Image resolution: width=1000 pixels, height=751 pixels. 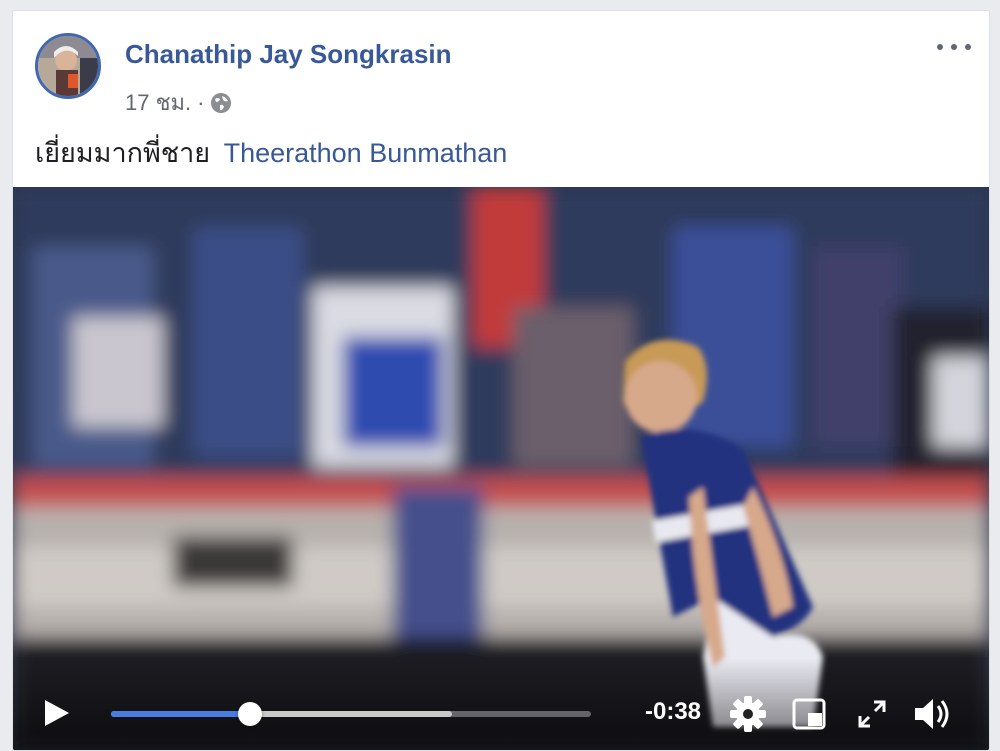 What do you see at coordinates (351, 714) in the screenshot?
I see `video-progress-bar` at bounding box center [351, 714].